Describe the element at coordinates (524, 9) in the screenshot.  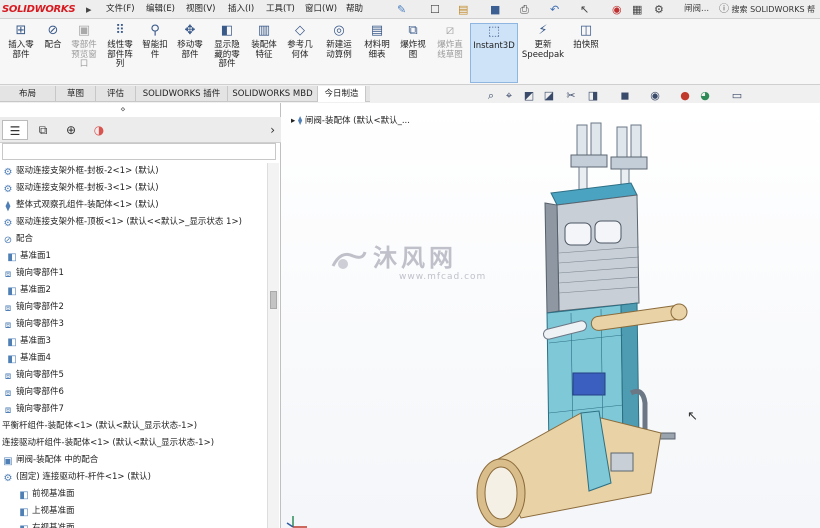
I see `print-icon: ⎙` at that location.